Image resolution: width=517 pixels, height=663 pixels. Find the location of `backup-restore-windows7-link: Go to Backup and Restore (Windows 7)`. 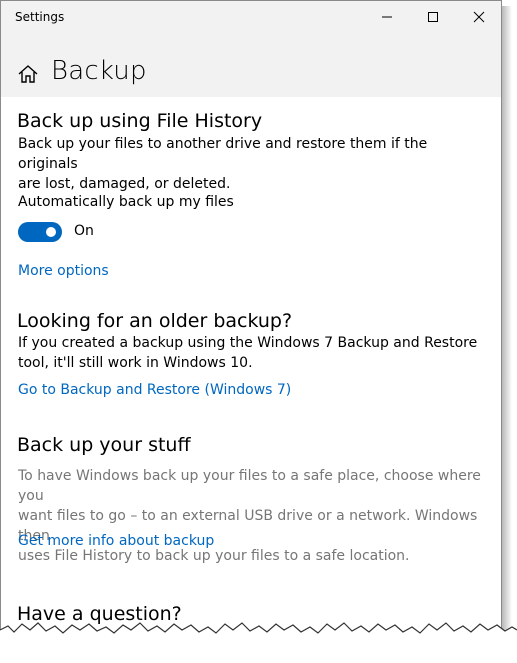

backup-restore-windows7-link: Go to Backup and Restore (Windows 7) is located at coordinates (154, 390).